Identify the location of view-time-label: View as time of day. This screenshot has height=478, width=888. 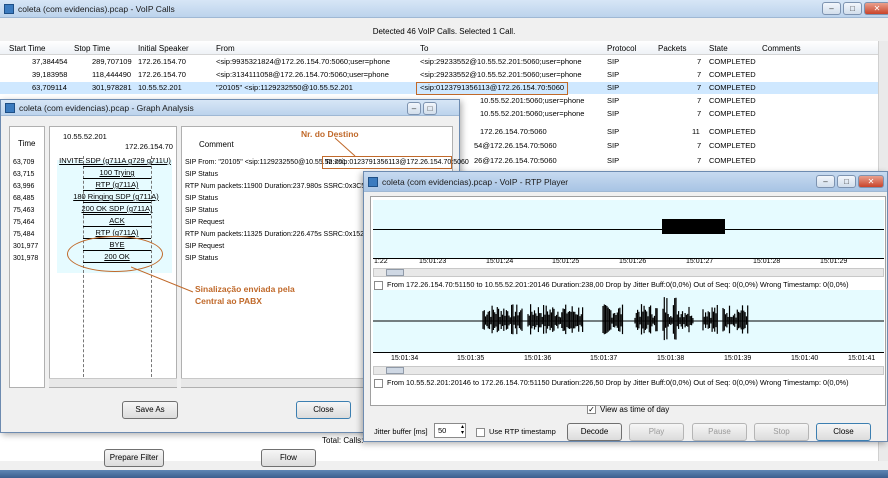
(635, 409).